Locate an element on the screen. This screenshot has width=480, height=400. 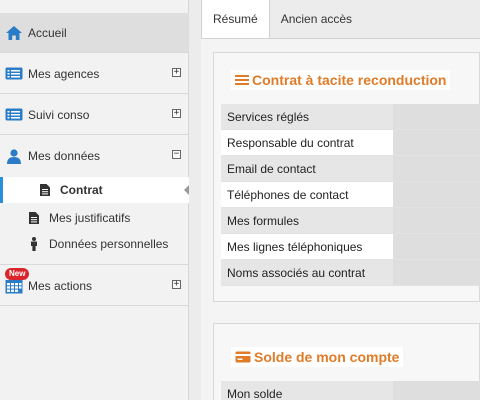
balance-panel-title: Solde de mon compte is located at coordinates (317, 357).